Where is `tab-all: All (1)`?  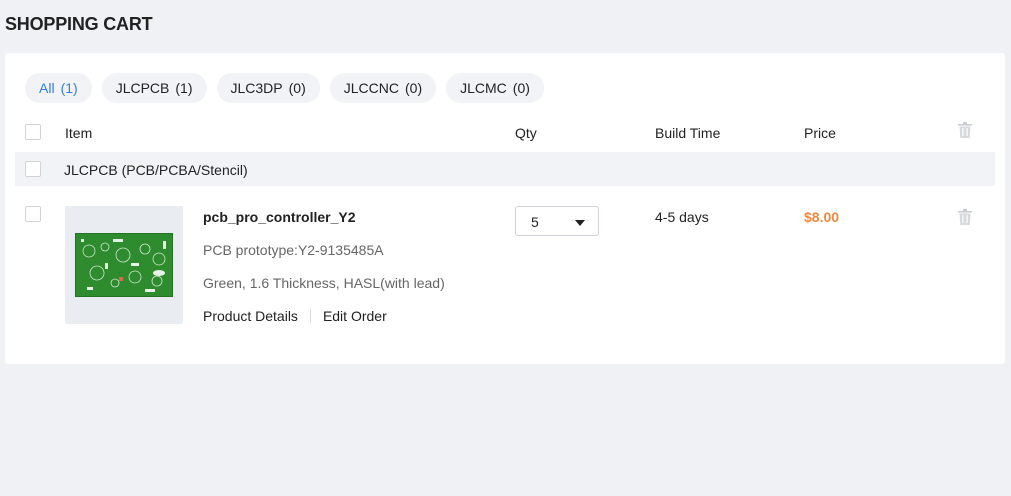
tab-all: All (1) is located at coordinates (58, 88).